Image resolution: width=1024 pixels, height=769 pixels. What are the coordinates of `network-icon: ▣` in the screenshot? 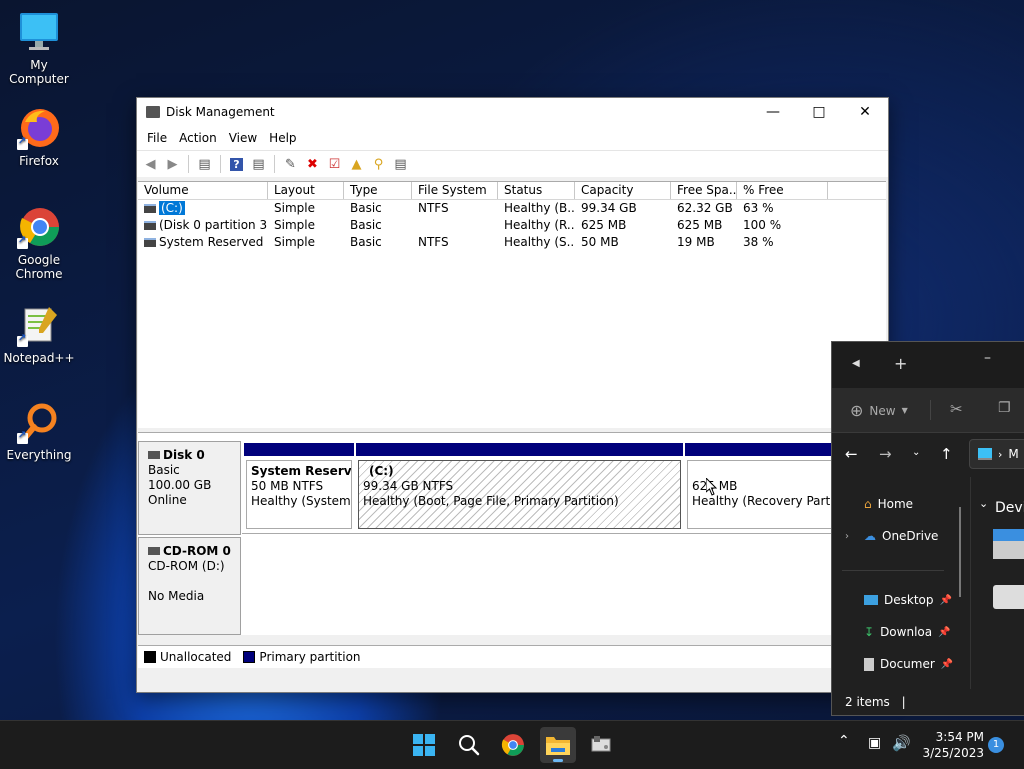 It's located at (874, 743).